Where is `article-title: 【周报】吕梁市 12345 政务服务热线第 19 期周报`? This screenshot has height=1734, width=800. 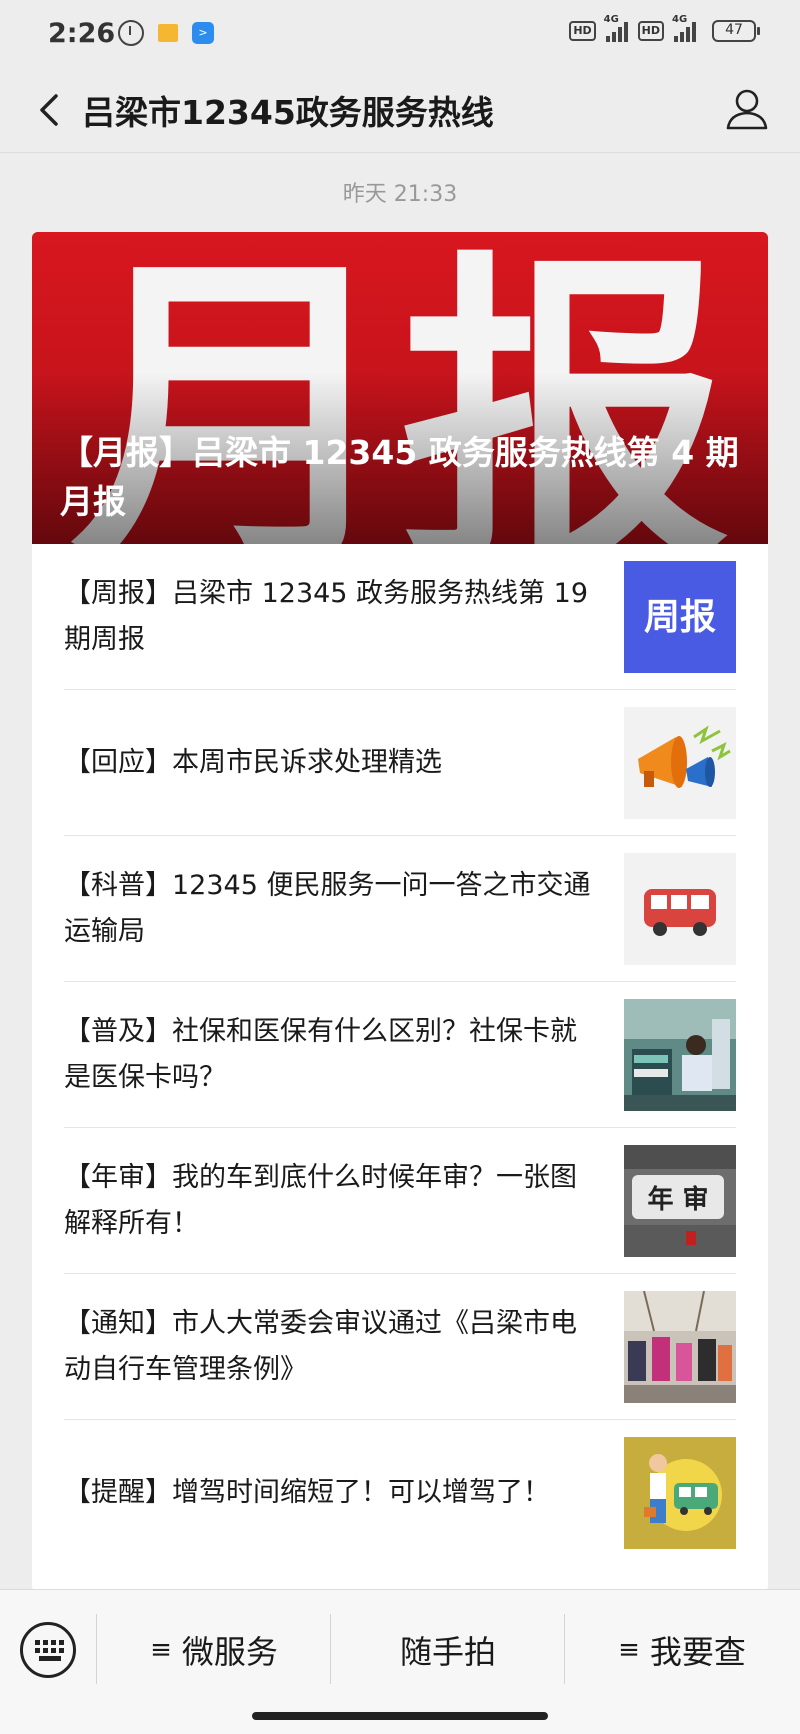
article-title: 【周报】吕梁市 12345 政务服务热线第 19 期周报 is located at coordinates (326, 616).